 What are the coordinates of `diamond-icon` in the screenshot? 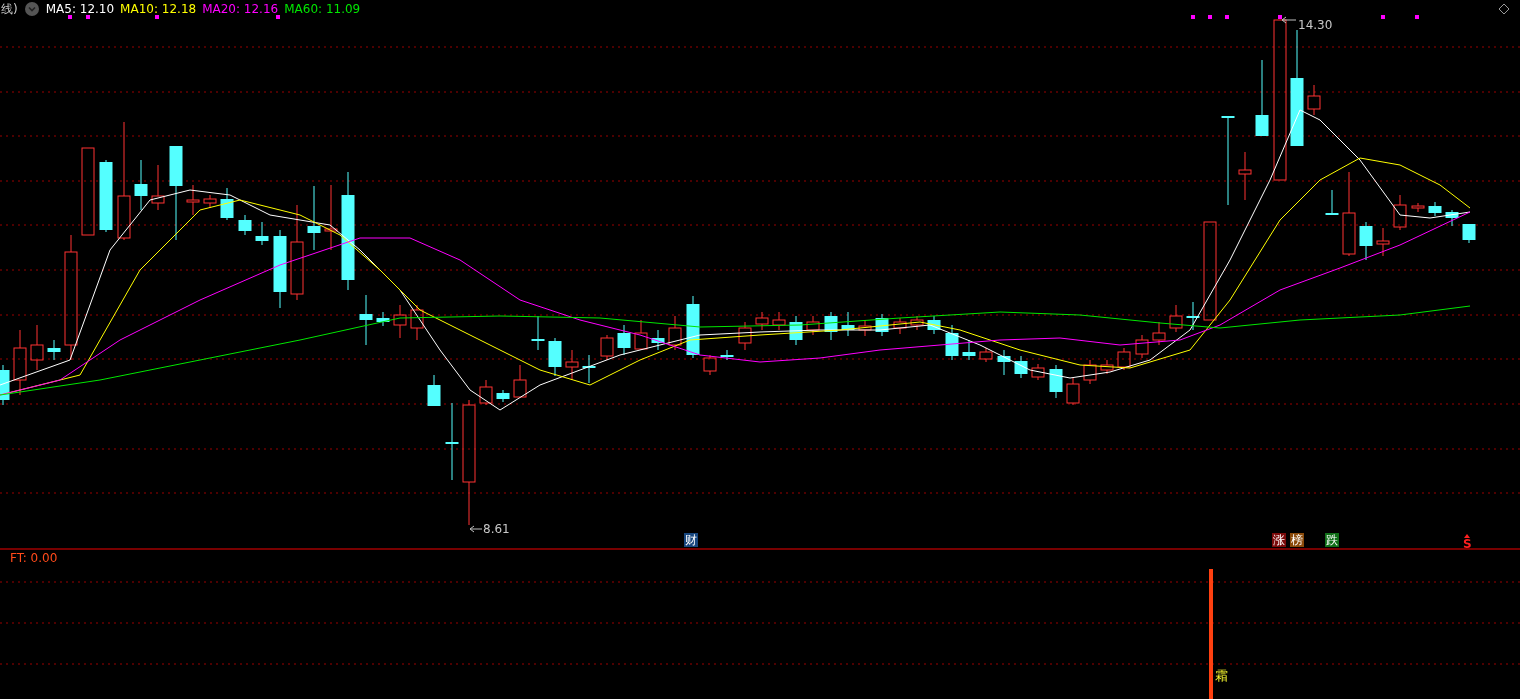 It's located at (1504, 9).